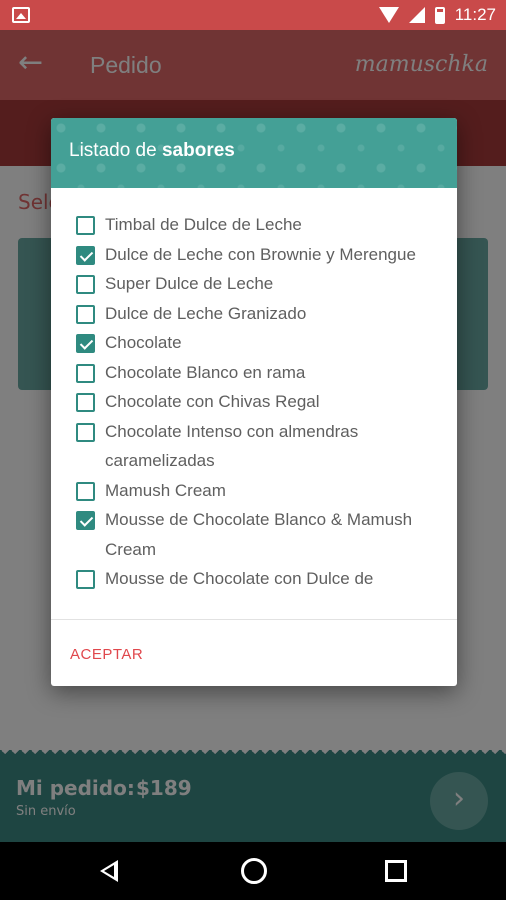 This screenshot has width=506, height=900. I want to click on status-time: 11:27, so click(475, 14).